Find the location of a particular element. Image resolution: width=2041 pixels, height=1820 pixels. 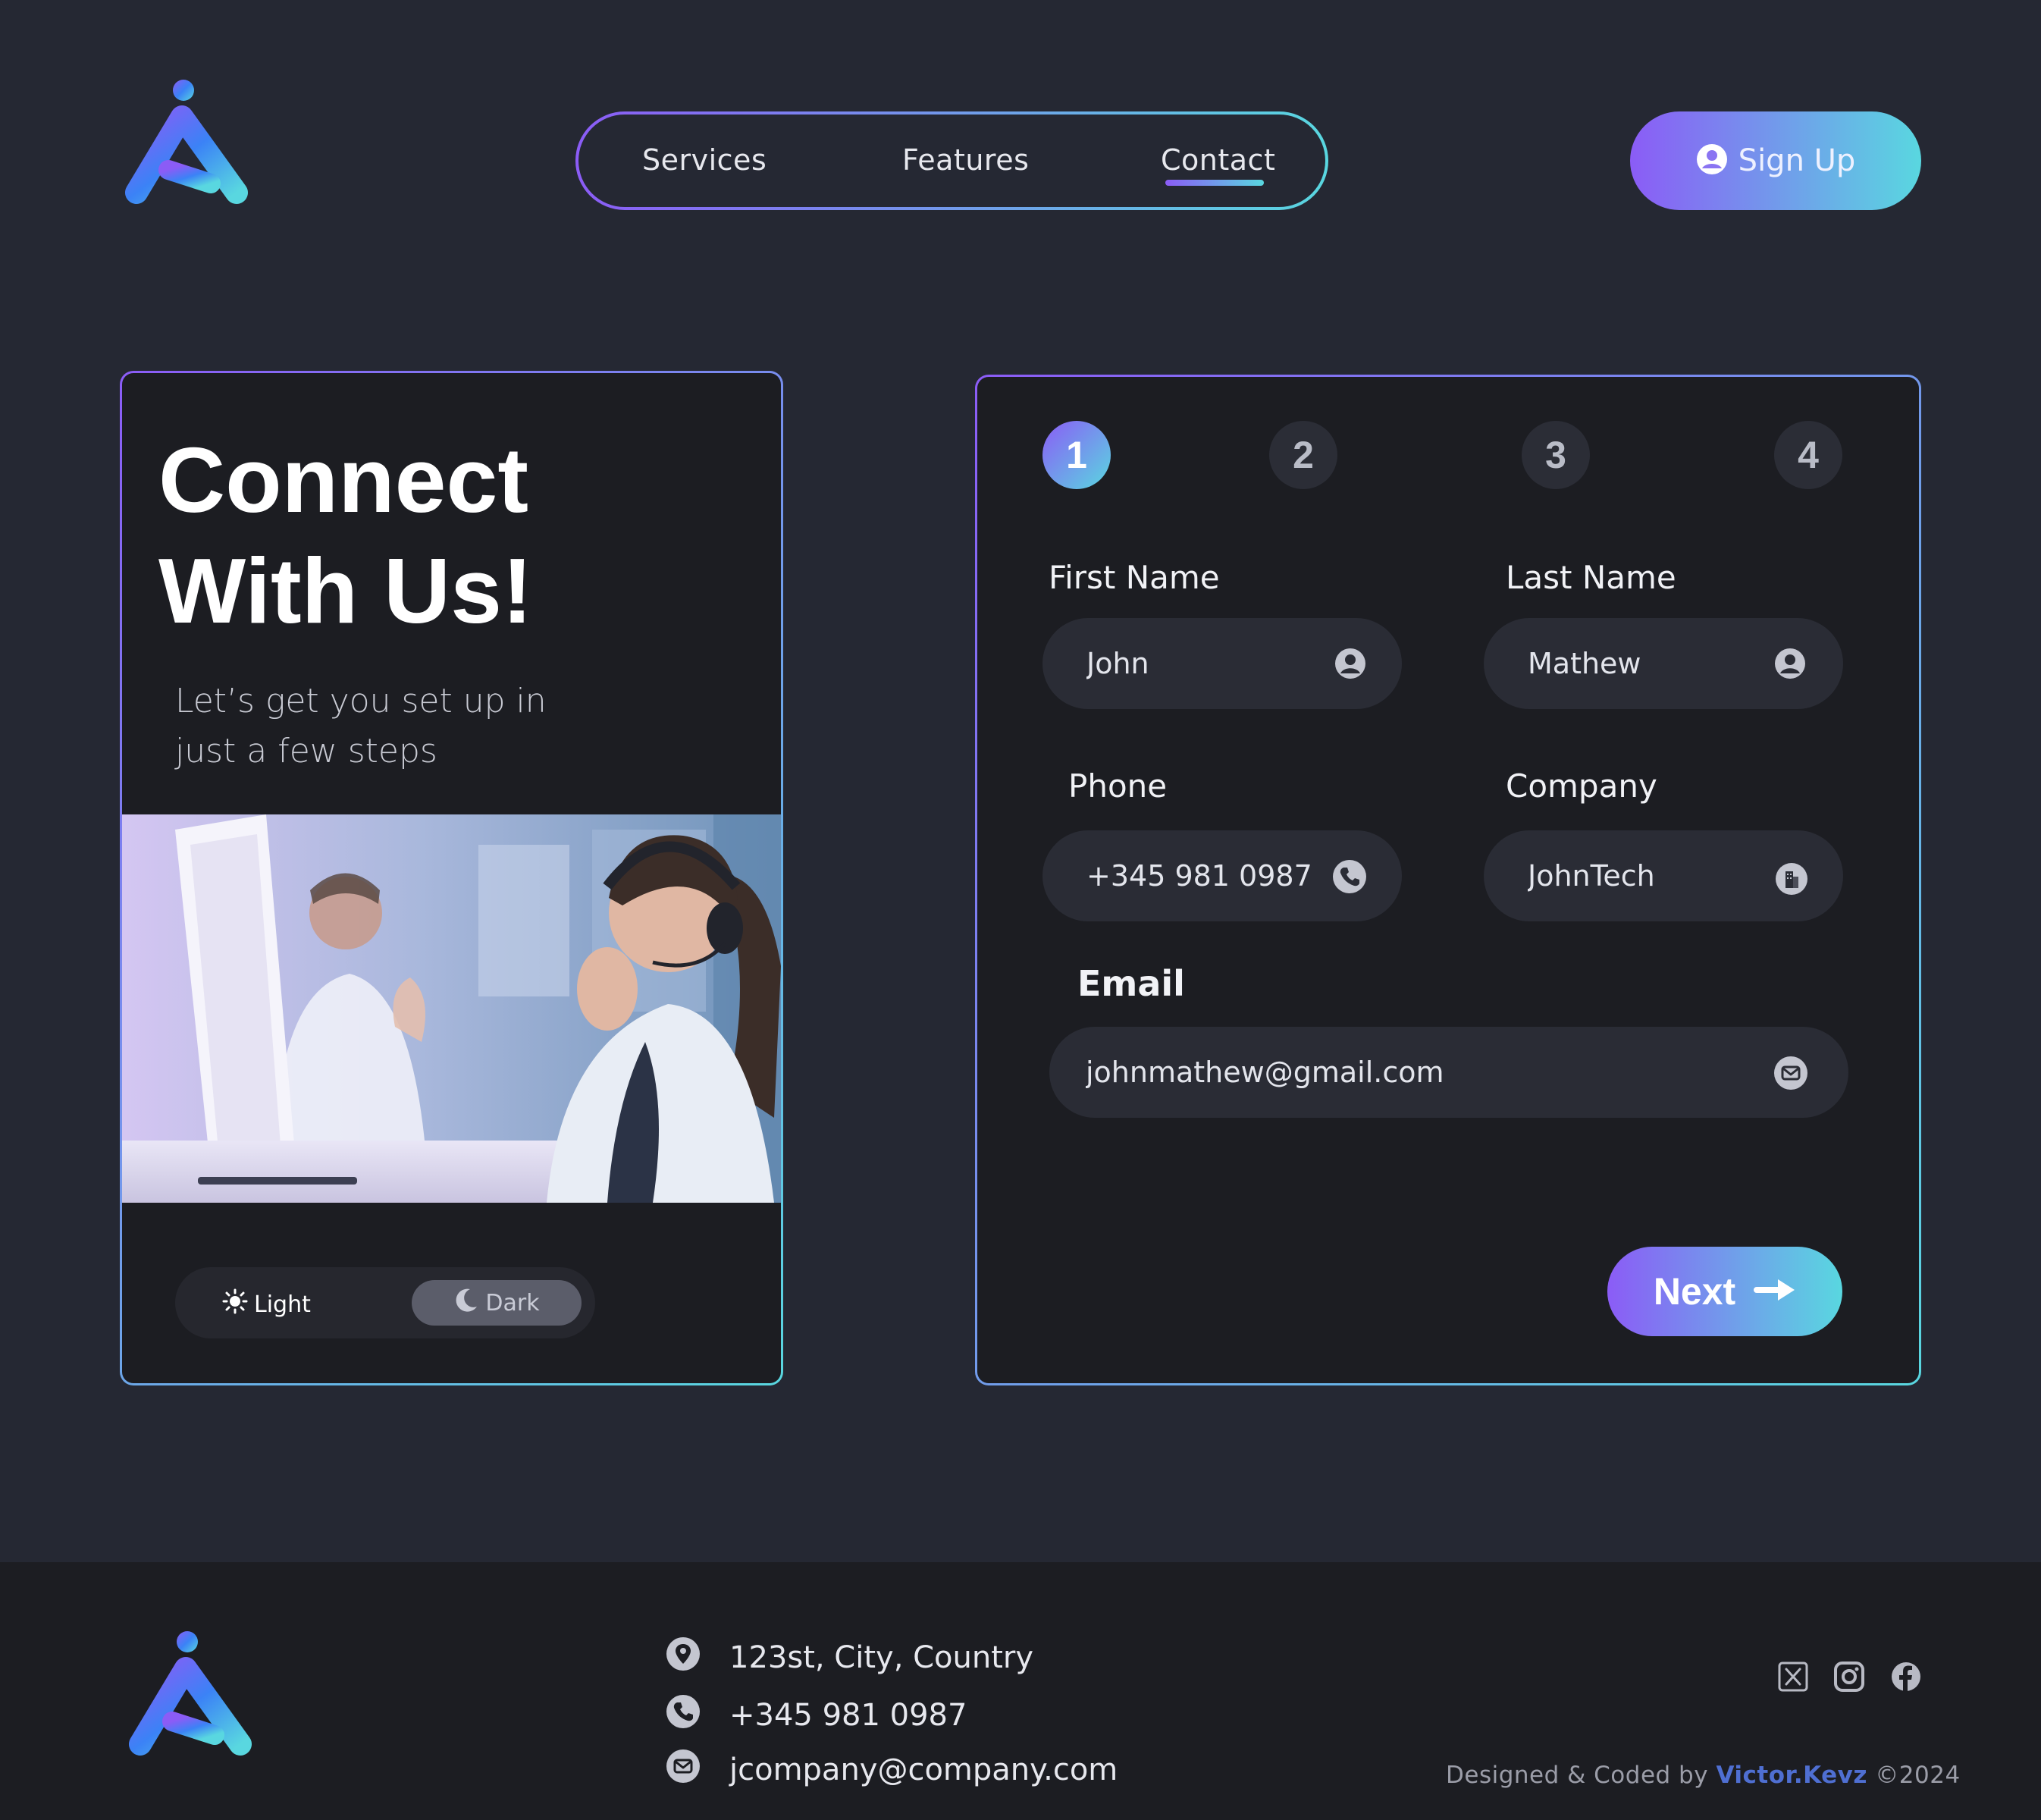

user-circle-icon is located at coordinates (1712, 160).